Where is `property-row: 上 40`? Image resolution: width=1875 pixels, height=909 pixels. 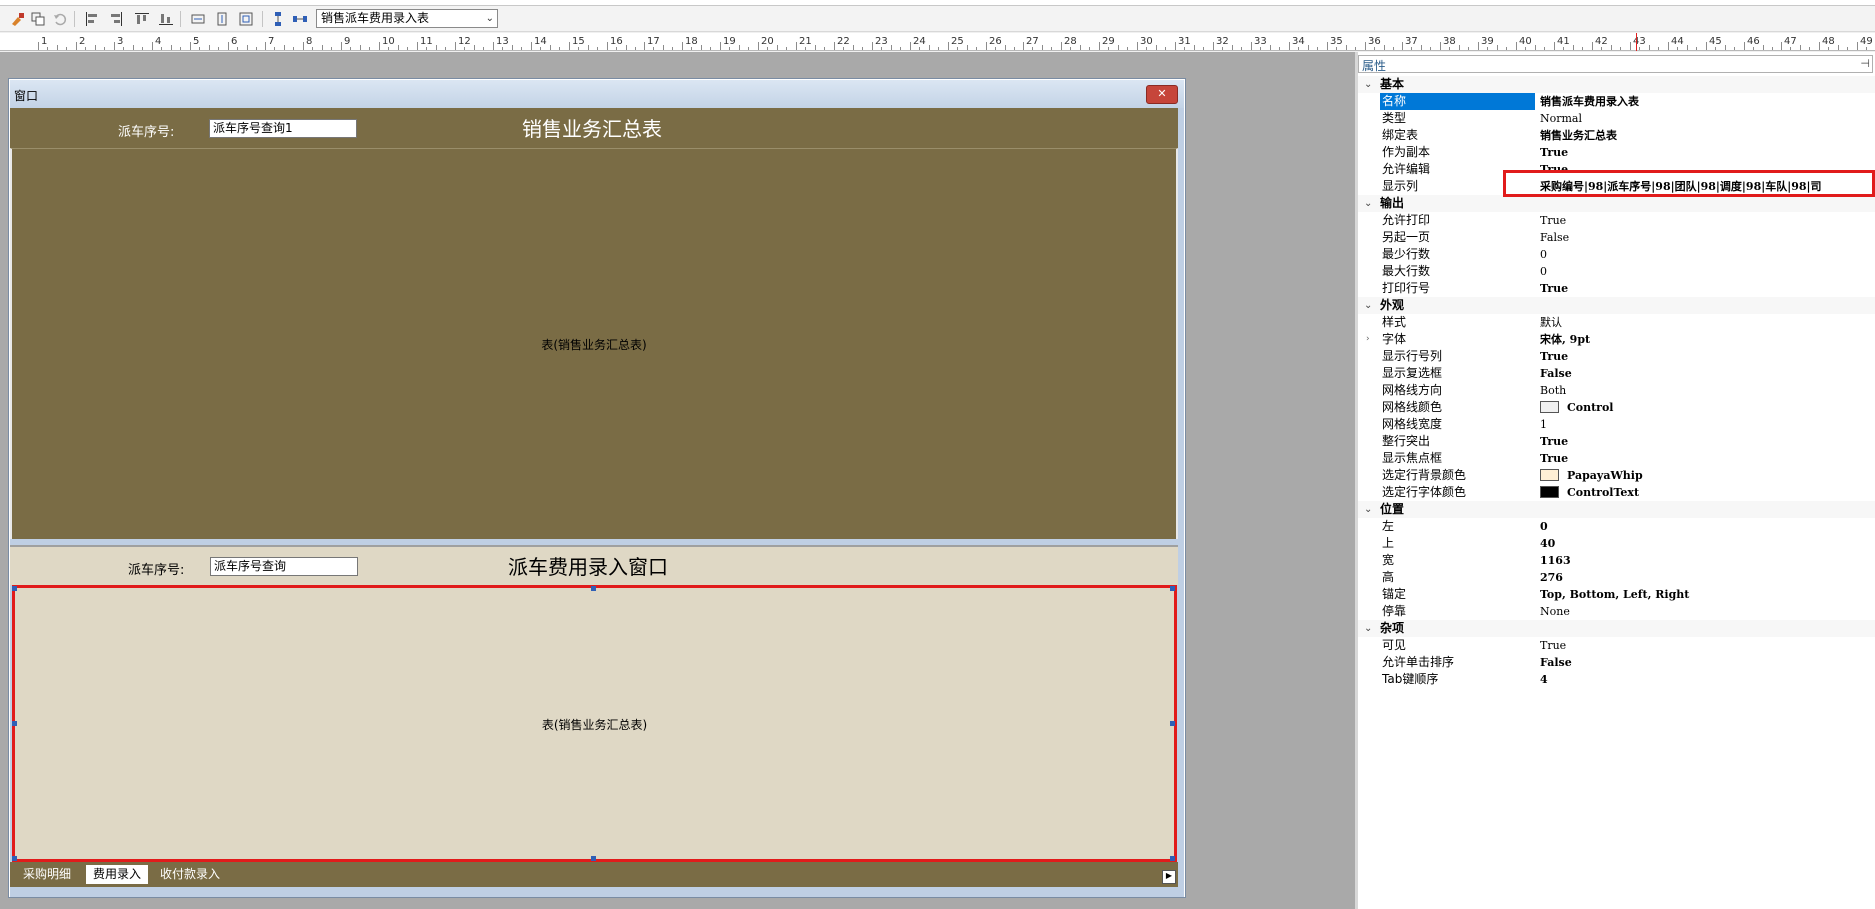 property-row: 上 40 is located at coordinates (1616, 543).